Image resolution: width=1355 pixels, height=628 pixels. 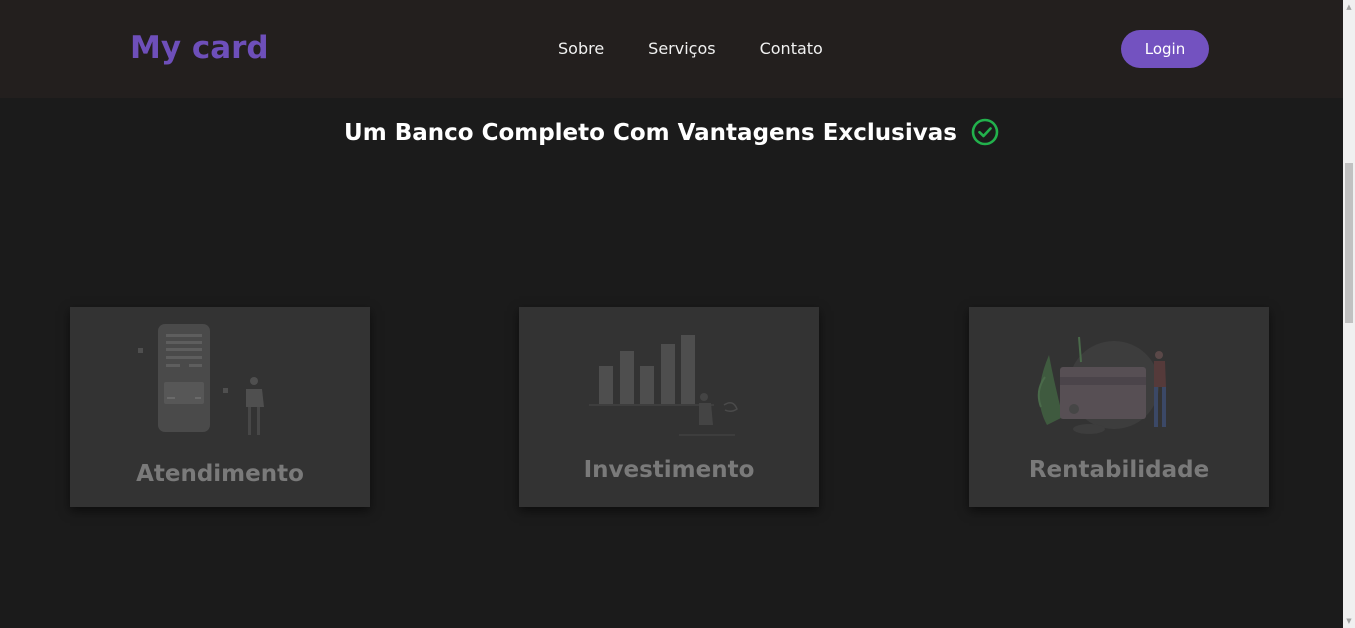 I want to click on credit-card-plants-illustration, so click(x=1119, y=377).